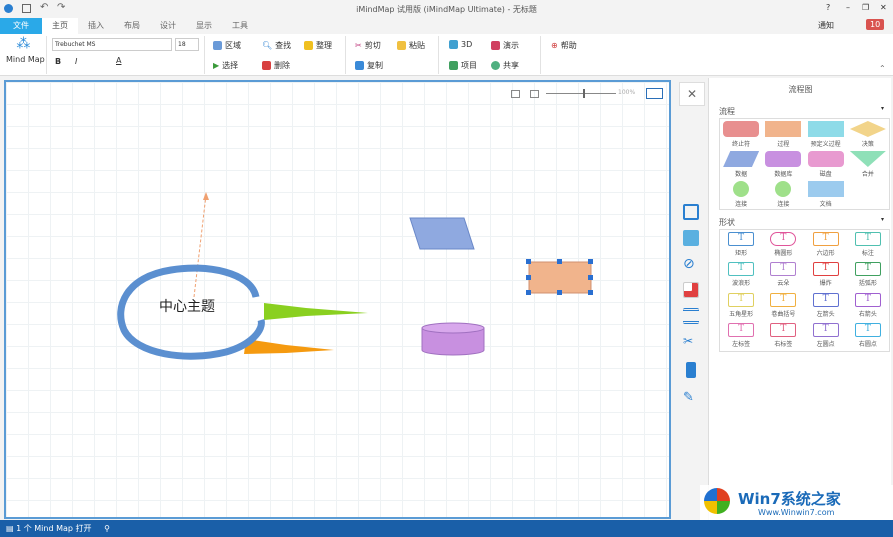 This screenshot has height=537, width=893. I want to click on shape-item: T 矩形, so click(741, 244).